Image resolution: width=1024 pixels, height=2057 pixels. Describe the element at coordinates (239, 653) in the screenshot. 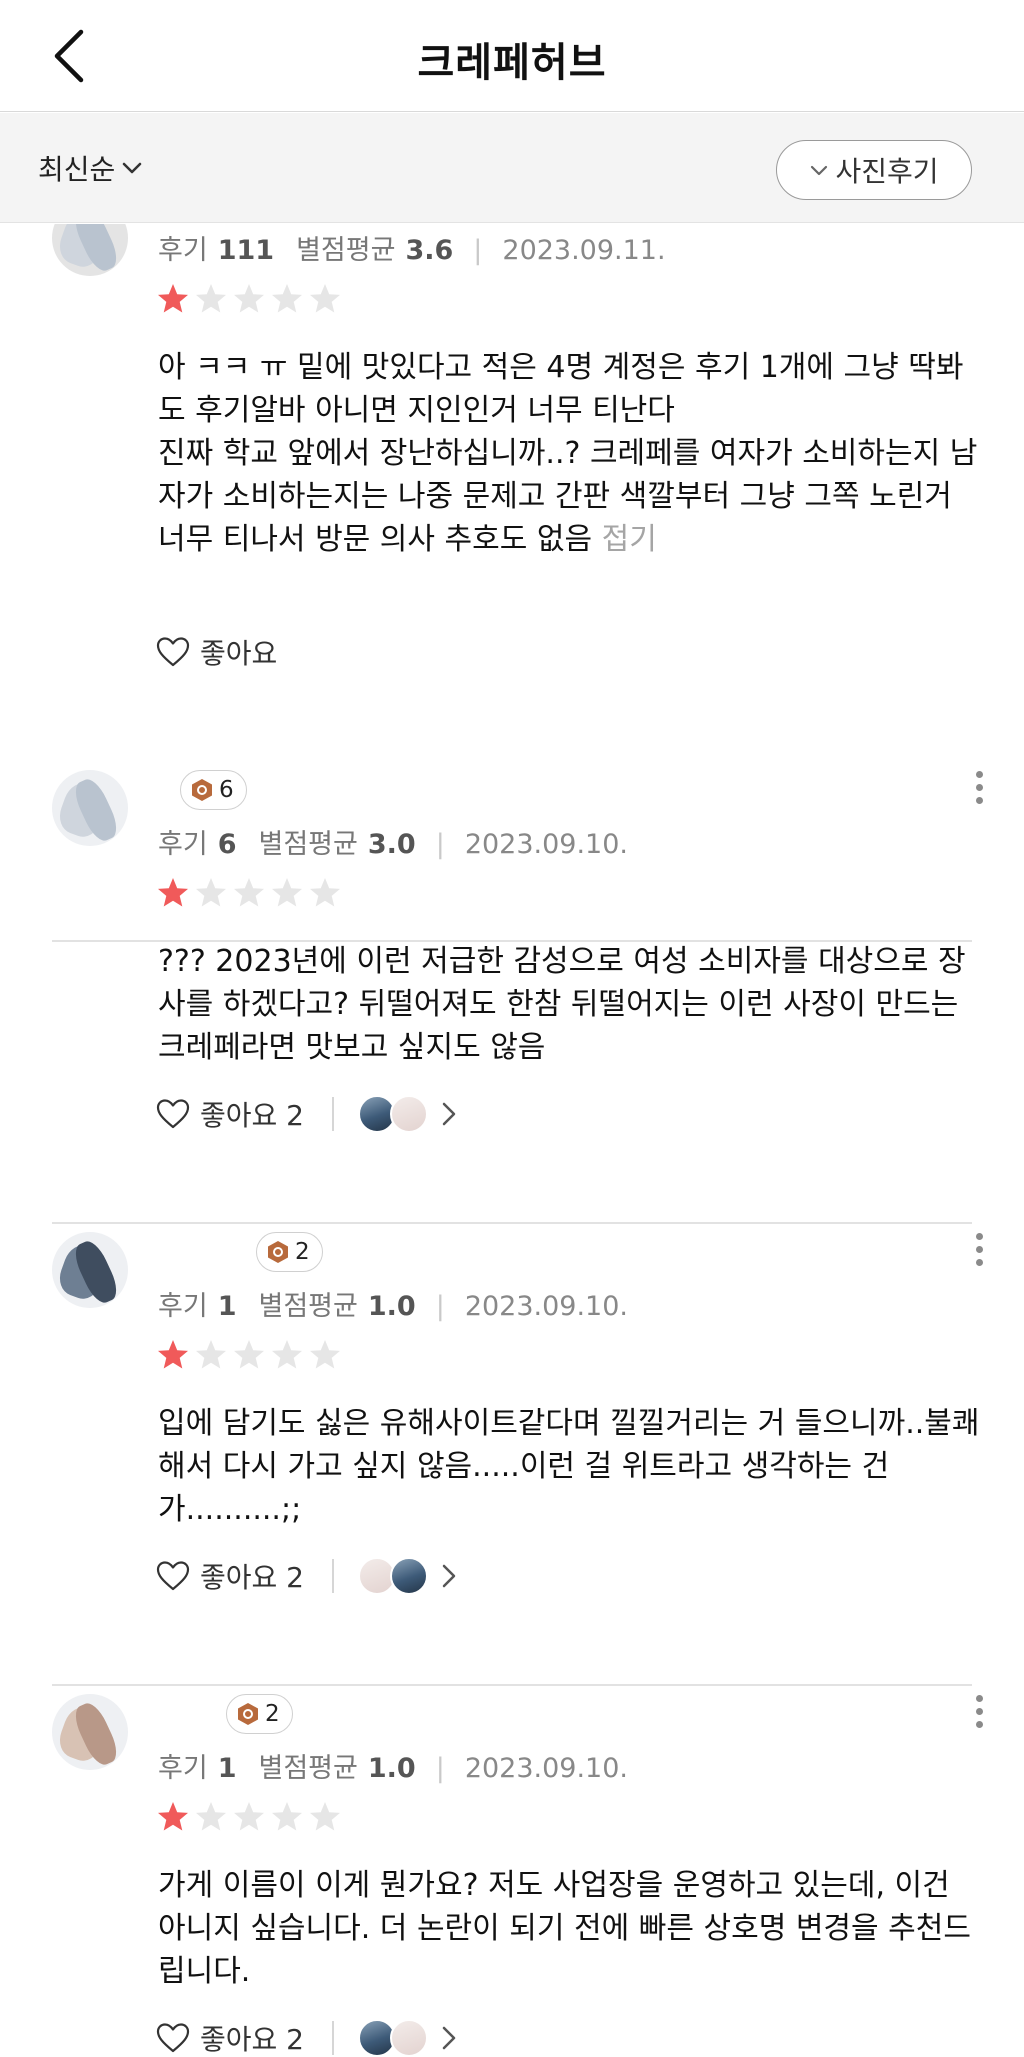

I see `like-label: 좋아요` at that location.